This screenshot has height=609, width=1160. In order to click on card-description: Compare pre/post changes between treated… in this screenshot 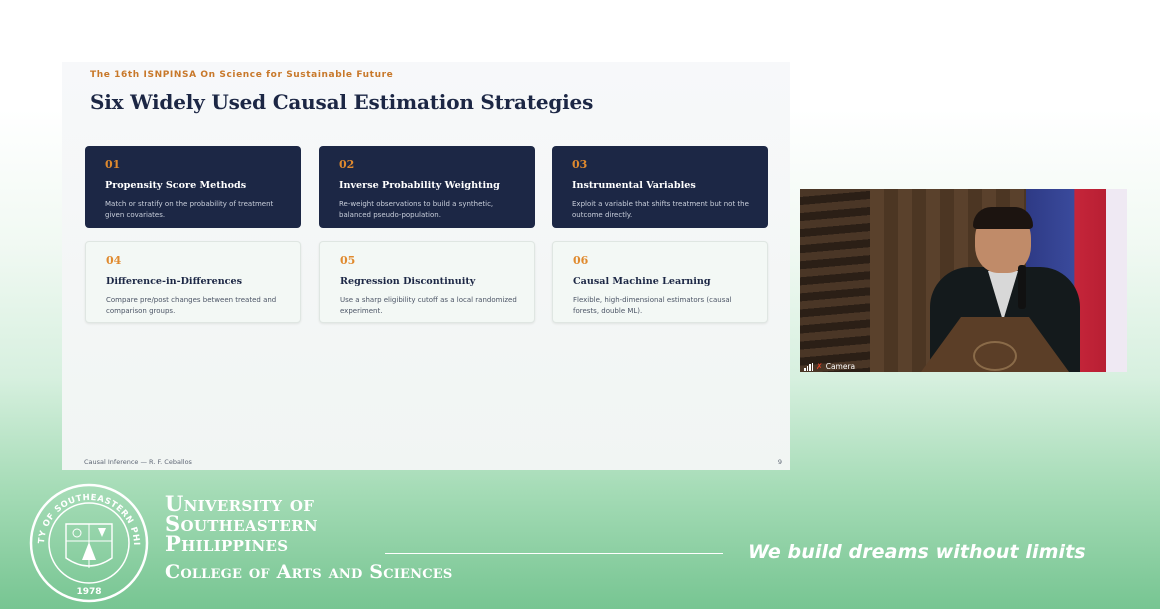, I will do `click(191, 305)`.